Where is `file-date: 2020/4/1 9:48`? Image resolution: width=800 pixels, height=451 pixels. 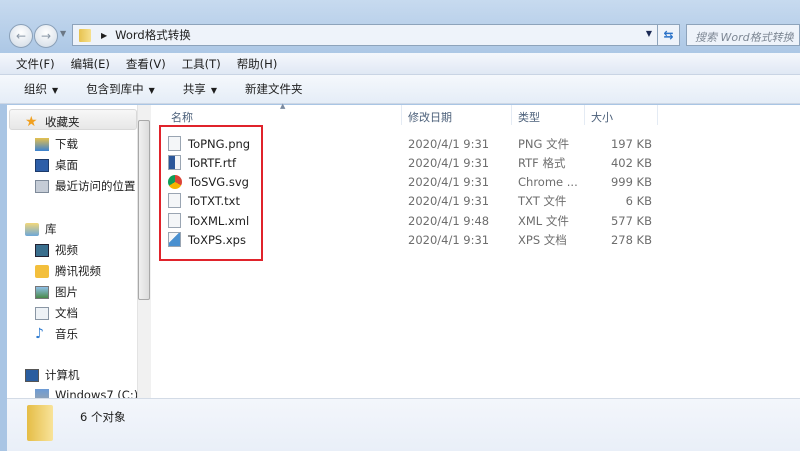
file-date: 2020/4/1 9:48 is located at coordinates (449, 220).